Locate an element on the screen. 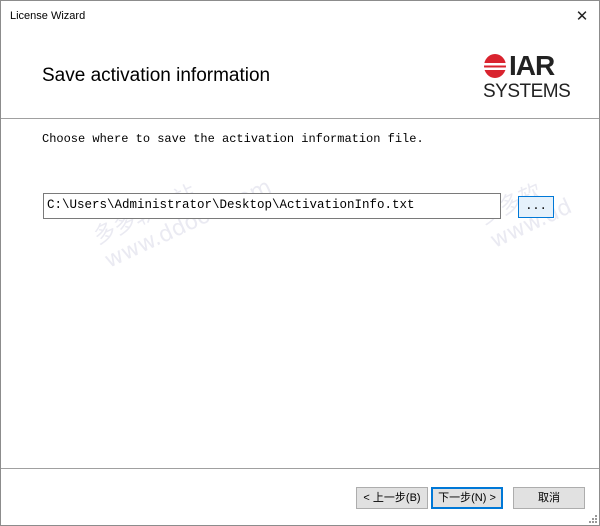  header-divider is located at coordinates (300, 118).